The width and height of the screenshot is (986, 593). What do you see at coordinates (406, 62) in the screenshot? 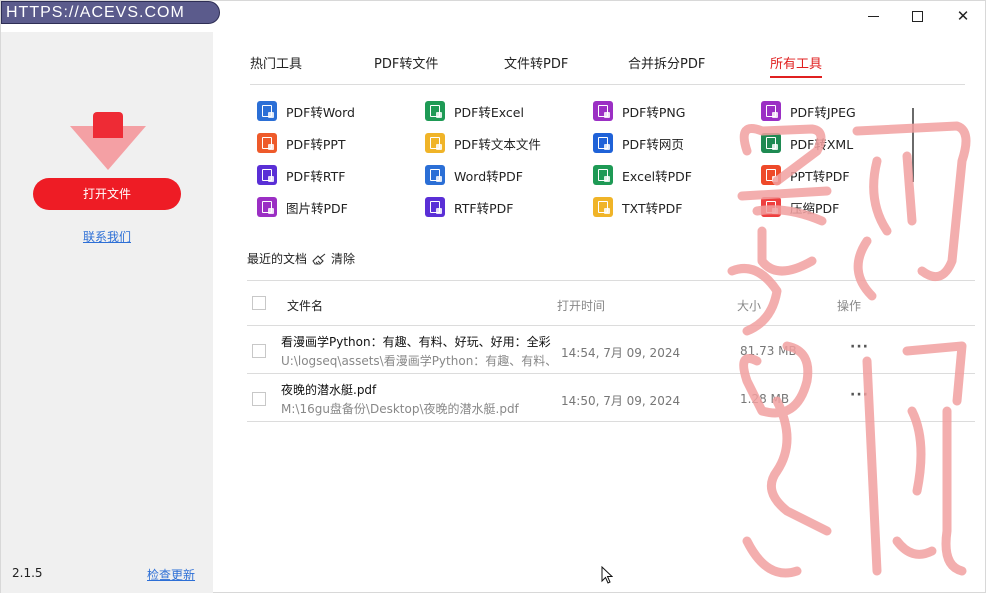
I see `tab-pdf-to-file: PDF转文件` at bounding box center [406, 62].